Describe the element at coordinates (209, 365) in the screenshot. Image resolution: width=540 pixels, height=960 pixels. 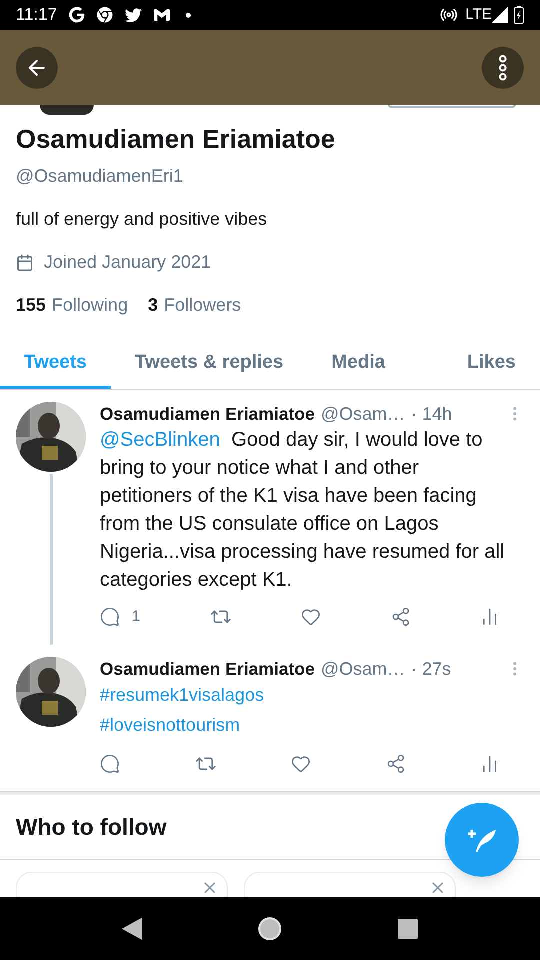
I see `profile-tab: Tweets & replies` at that location.